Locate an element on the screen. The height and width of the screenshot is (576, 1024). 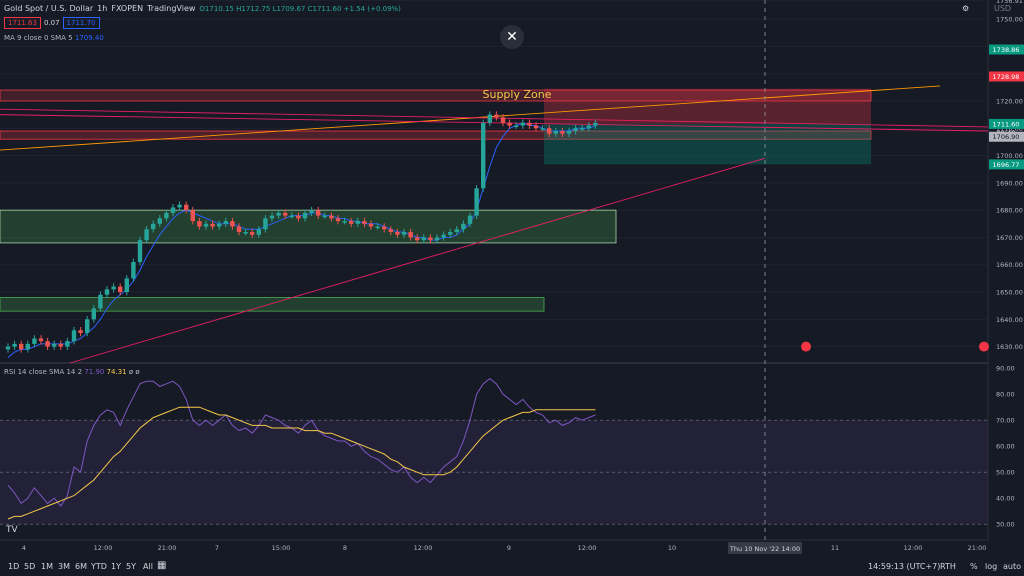
tradingview-logo: TV is located at coordinates (11, 530).